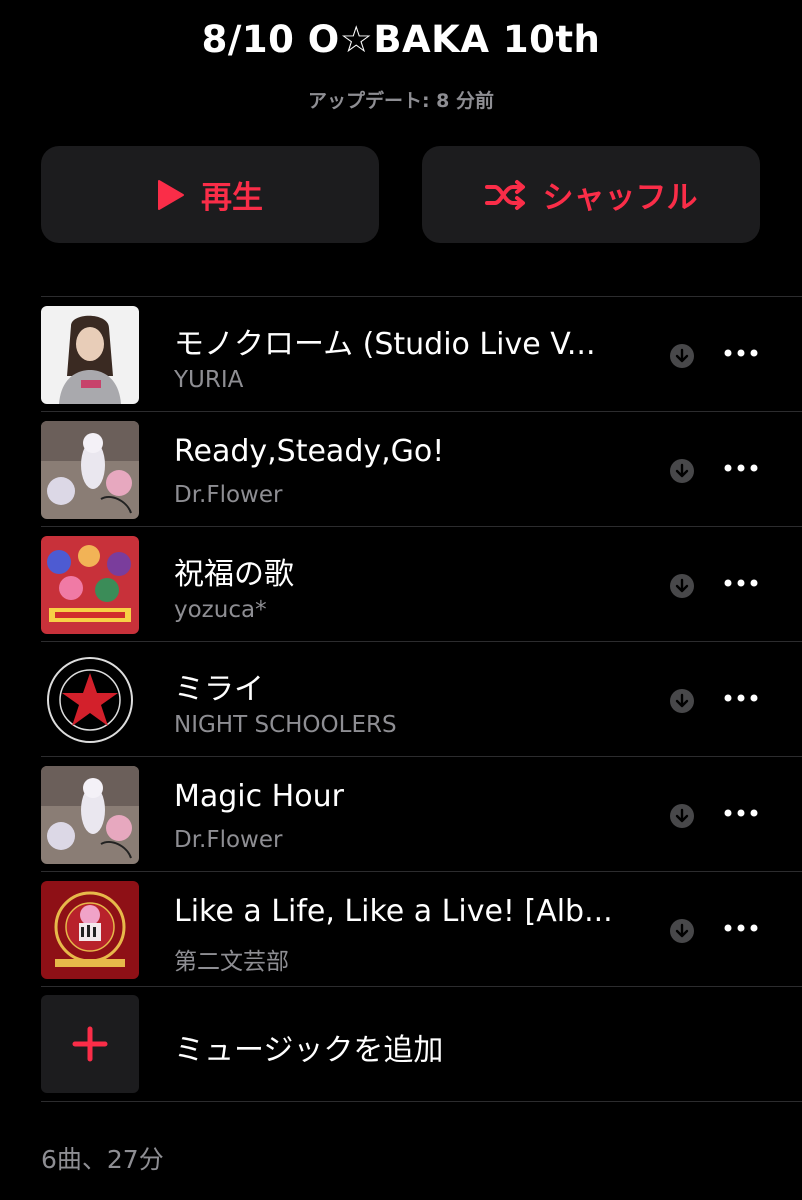 The height and width of the screenshot is (1200, 802). What do you see at coordinates (232, 198) in the screenshot?
I see `play-button-label: 再生` at bounding box center [232, 198].